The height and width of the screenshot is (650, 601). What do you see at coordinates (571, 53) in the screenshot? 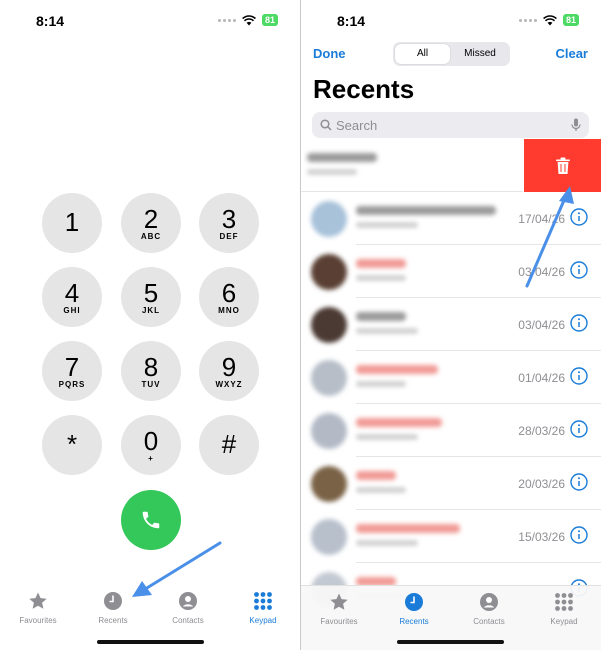
I see `clear-button: Clear` at bounding box center [571, 53].